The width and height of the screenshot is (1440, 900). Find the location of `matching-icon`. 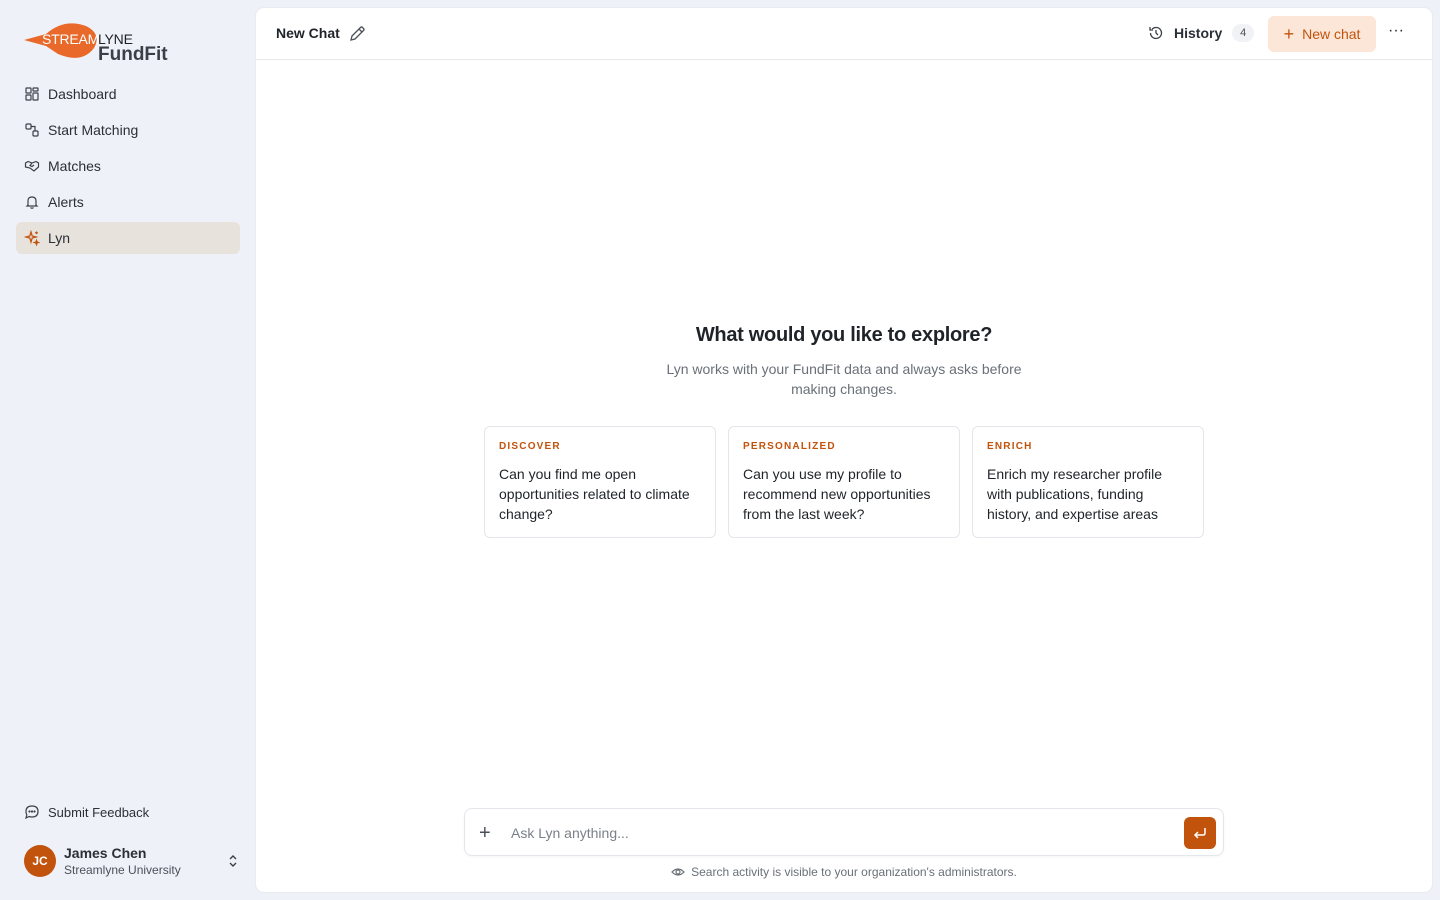

matching-icon is located at coordinates (32, 130).